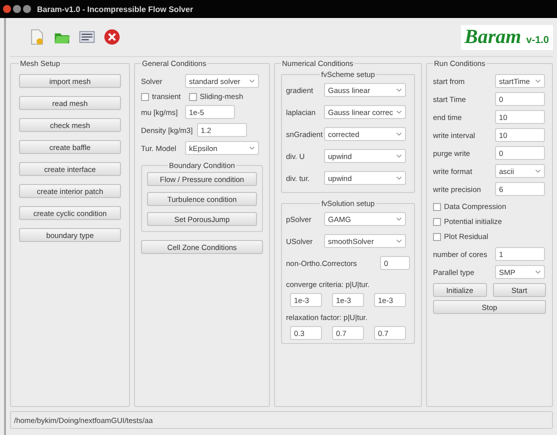  Describe the element at coordinates (506, 37) in the screenshot. I see `logo: Baram v-1.0` at that location.